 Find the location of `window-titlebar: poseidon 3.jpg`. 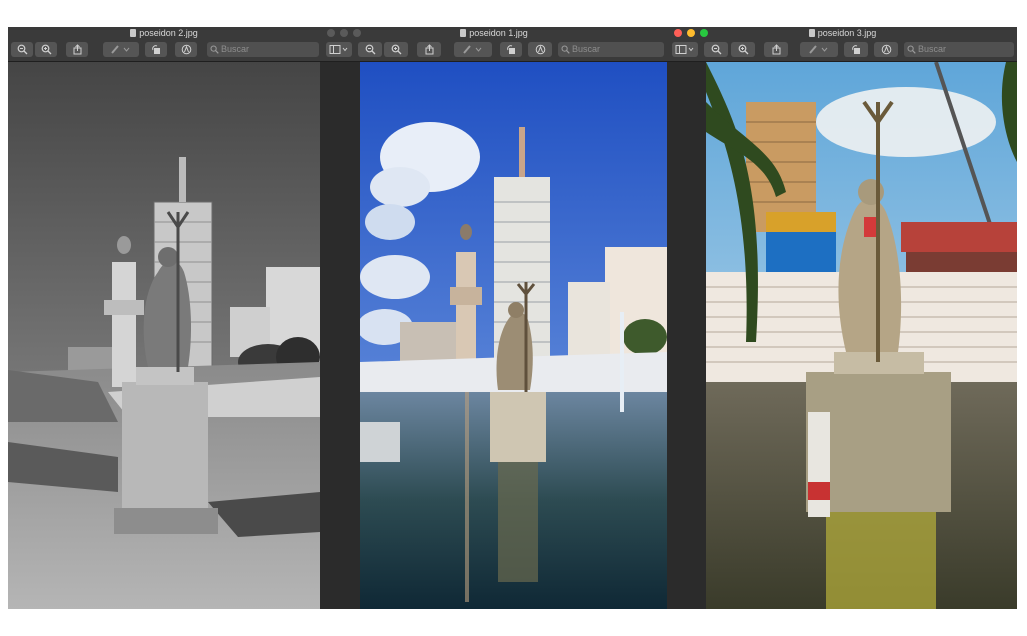

window-titlebar: poseidon 3.jpg is located at coordinates (842, 33).